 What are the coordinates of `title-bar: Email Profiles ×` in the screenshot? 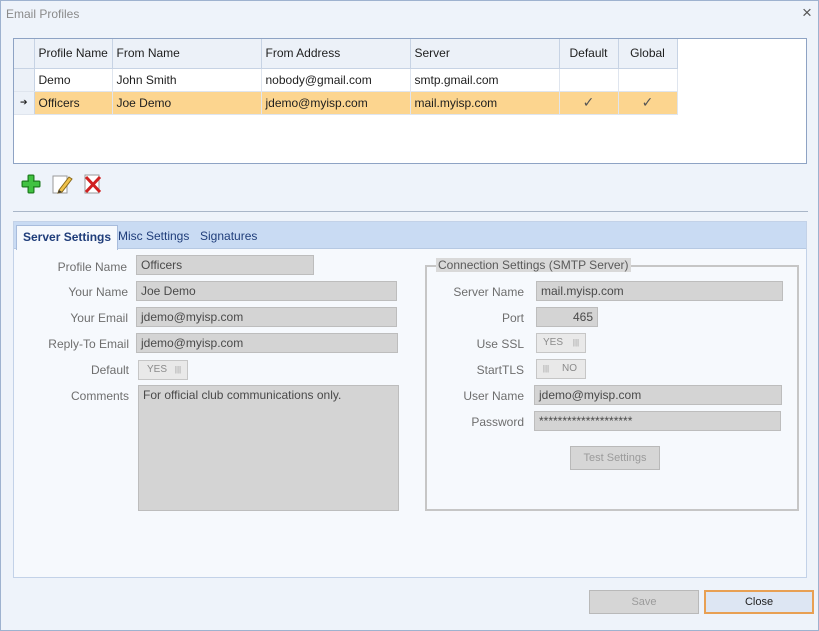 It's located at (409, 14).